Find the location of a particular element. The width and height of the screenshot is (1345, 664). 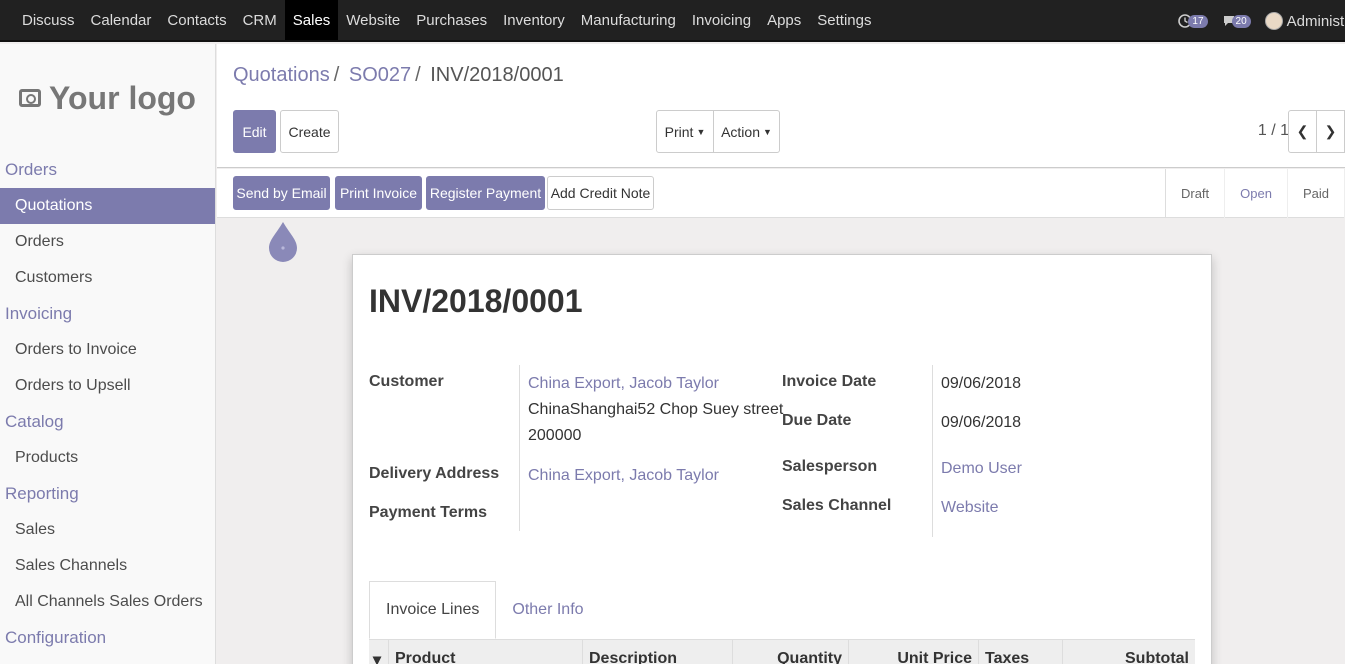

camera-icon is located at coordinates (30, 98).